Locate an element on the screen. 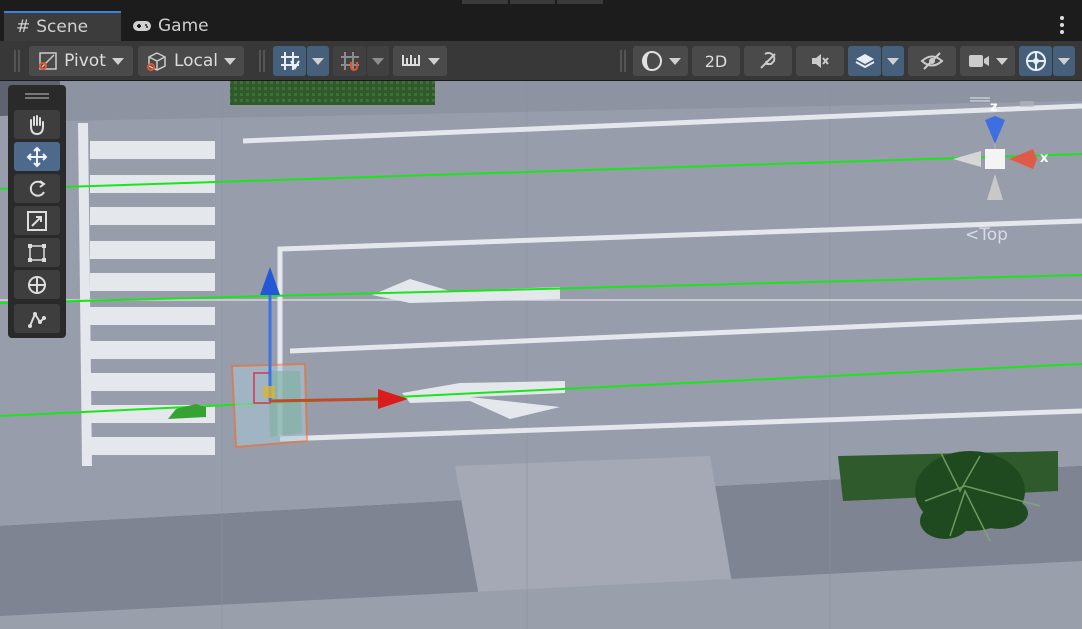 This screenshot has width=1082, height=629. custom-tool-button is located at coordinates (37, 318).